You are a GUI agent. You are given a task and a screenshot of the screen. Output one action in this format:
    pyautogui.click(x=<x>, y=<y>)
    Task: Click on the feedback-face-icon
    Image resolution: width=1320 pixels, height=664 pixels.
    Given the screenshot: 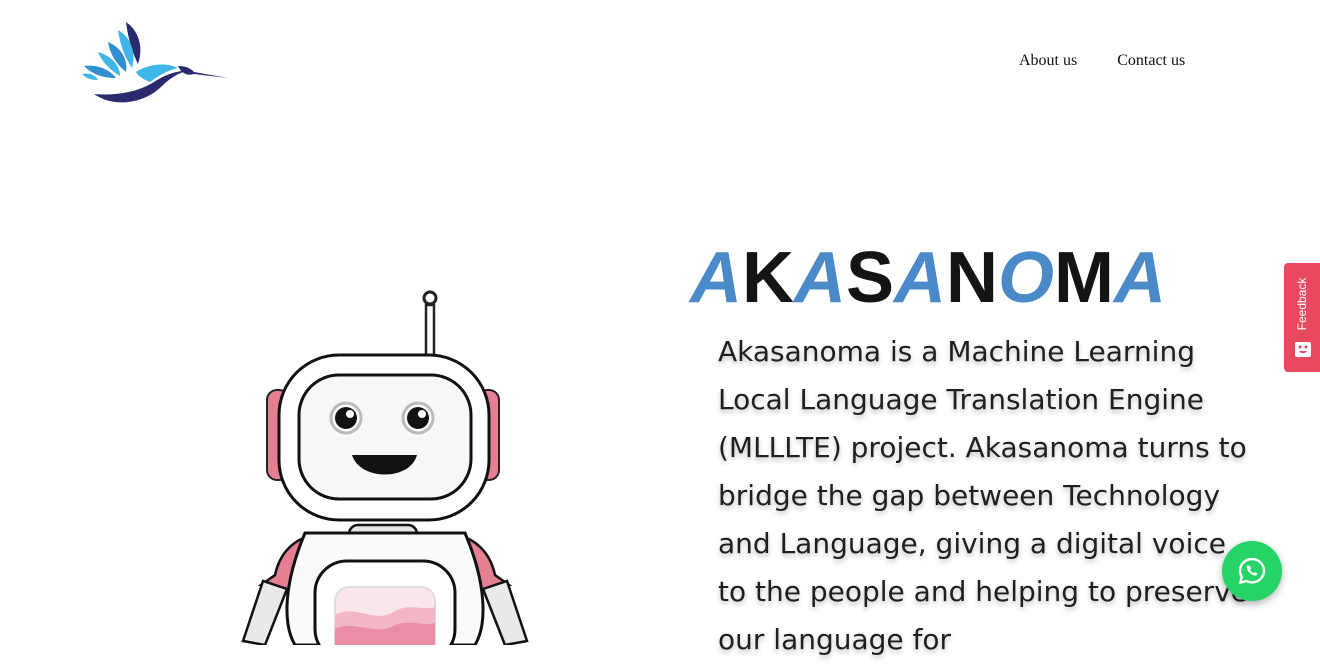 What is the action you would take?
    pyautogui.click(x=1303, y=349)
    